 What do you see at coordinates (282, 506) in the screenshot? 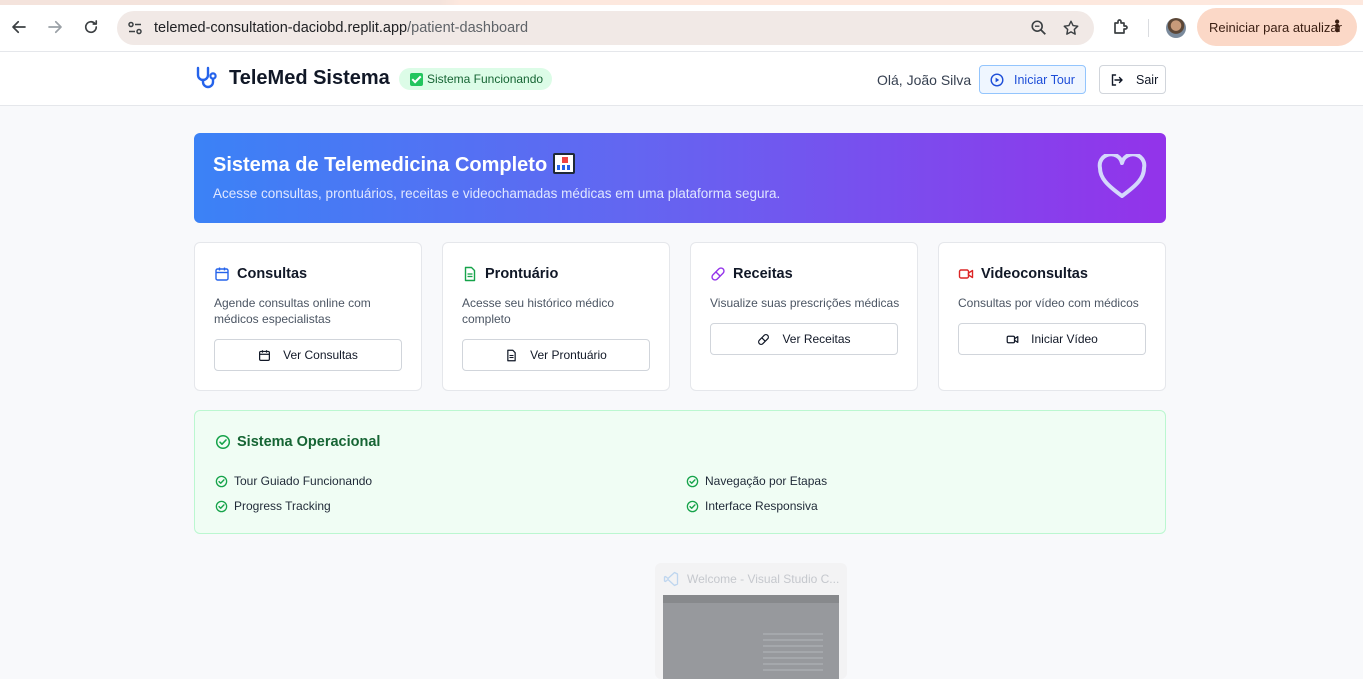
I see `status-item-label: Progress Tracking` at bounding box center [282, 506].